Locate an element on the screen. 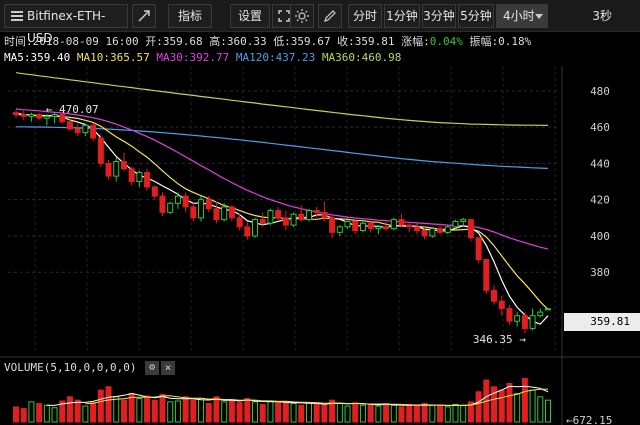 The width and height of the screenshot is (640, 425). expand-button is located at coordinates (144, 16).